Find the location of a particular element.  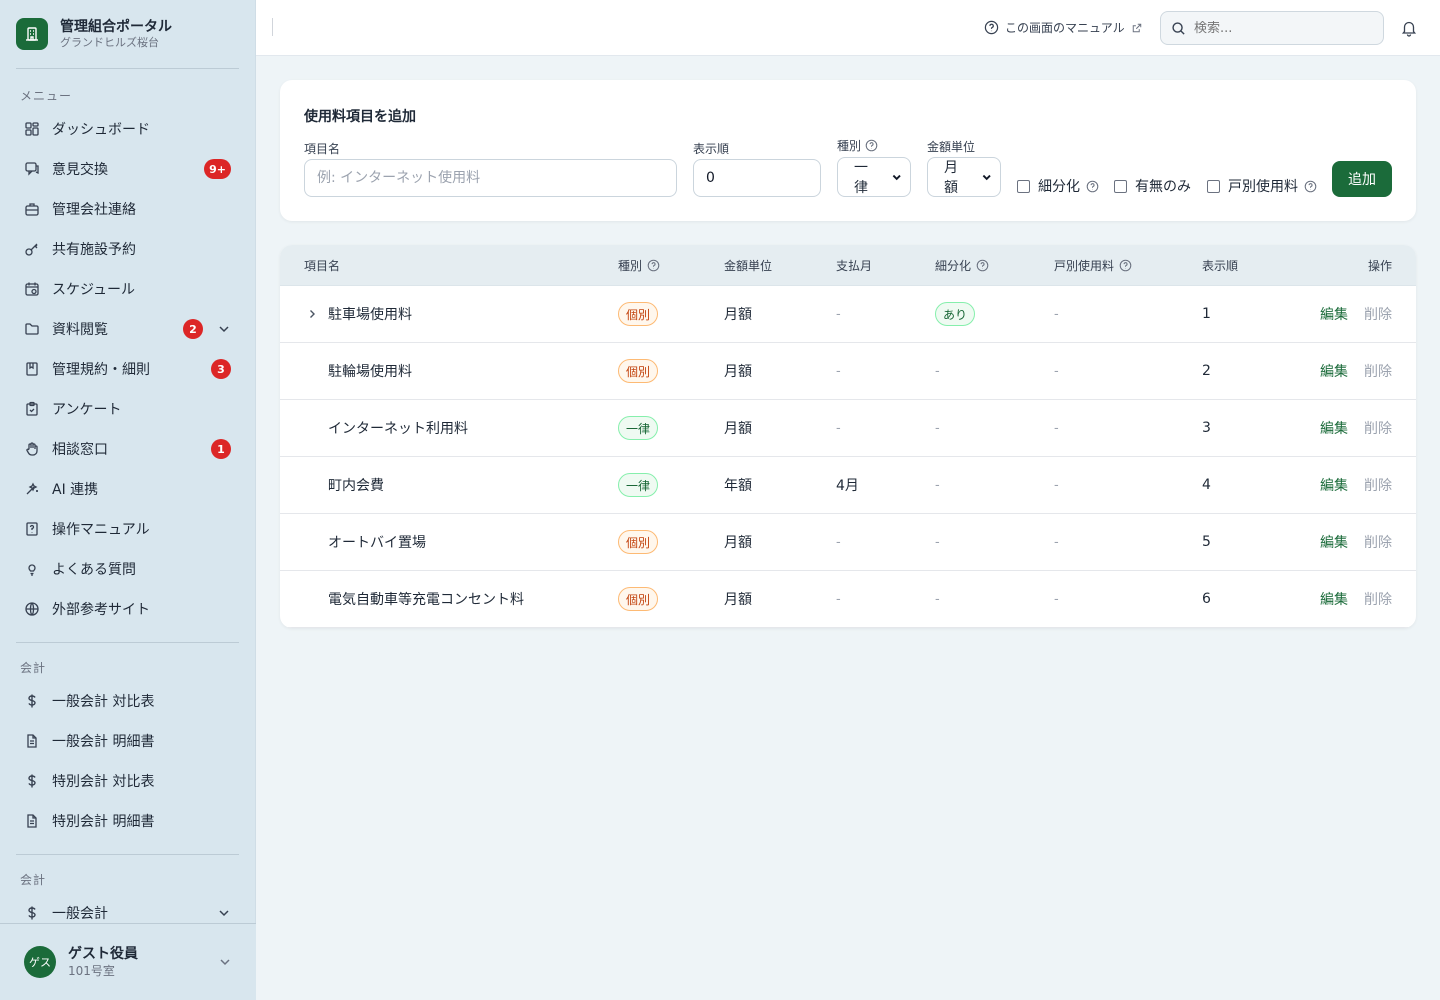

sidebar-item-dashboard: ダッシュボード is located at coordinates (127, 129).